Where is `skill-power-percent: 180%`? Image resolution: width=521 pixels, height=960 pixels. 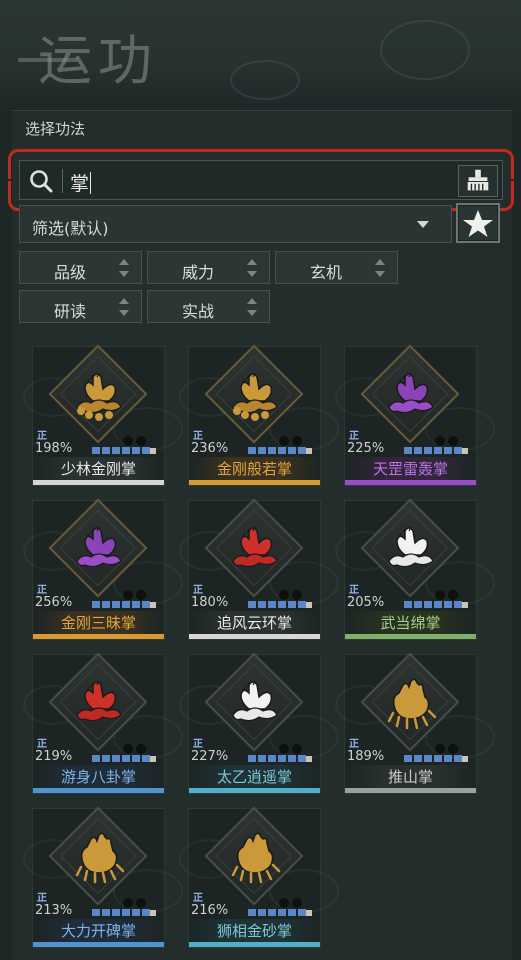 skill-power-percent: 180% is located at coordinates (210, 602).